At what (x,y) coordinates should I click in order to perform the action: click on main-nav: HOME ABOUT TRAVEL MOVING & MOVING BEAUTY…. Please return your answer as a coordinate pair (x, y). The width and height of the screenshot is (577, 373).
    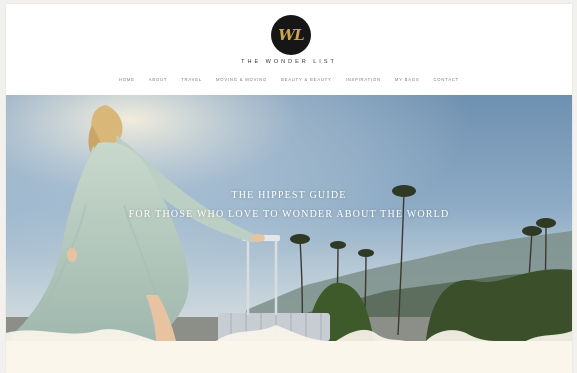
    Looking at the image, I should click on (289, 79).